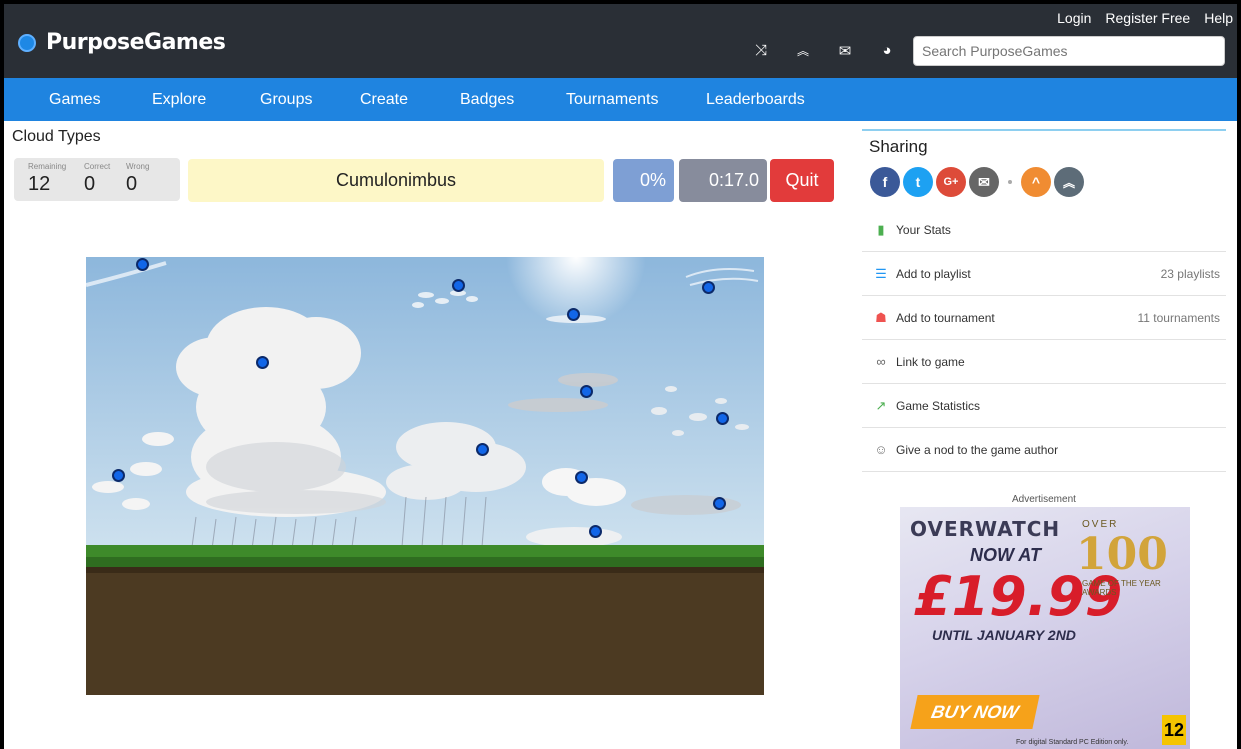 This screenshot has height=749, width=1241. What do you see at coordinates (802, 180) in the screenshot?
I see `quit-button: Quit` at bounding box center [802, 180].